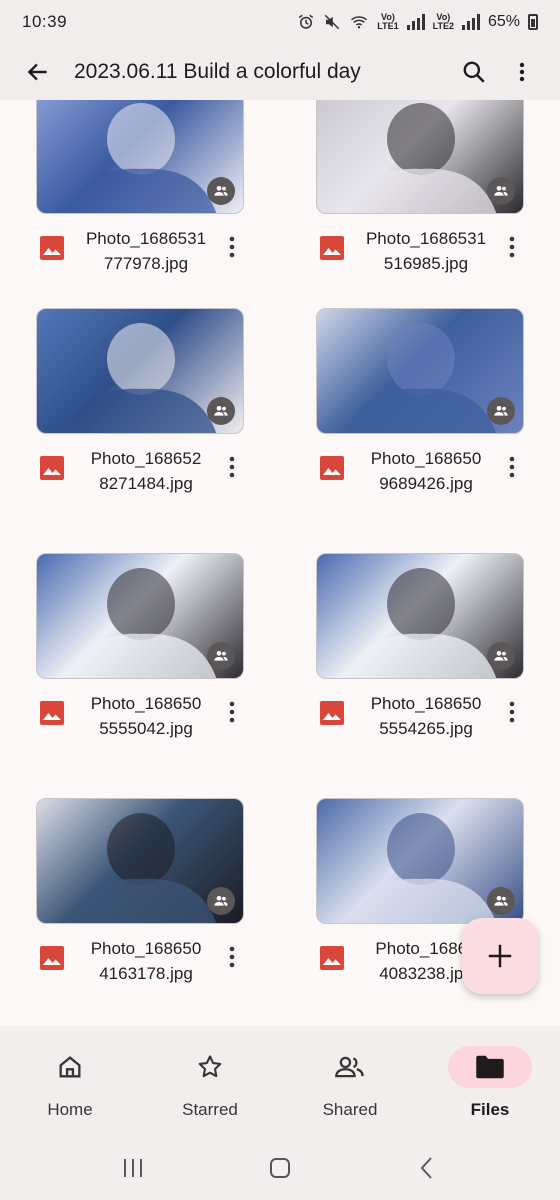 The height and width of the screenshot is (1200, 560). What do you see at coordinates (146, 973) in the screenshot?
I see `file-name-line2: 4163178.jpg` at bounding box center [146, 973].